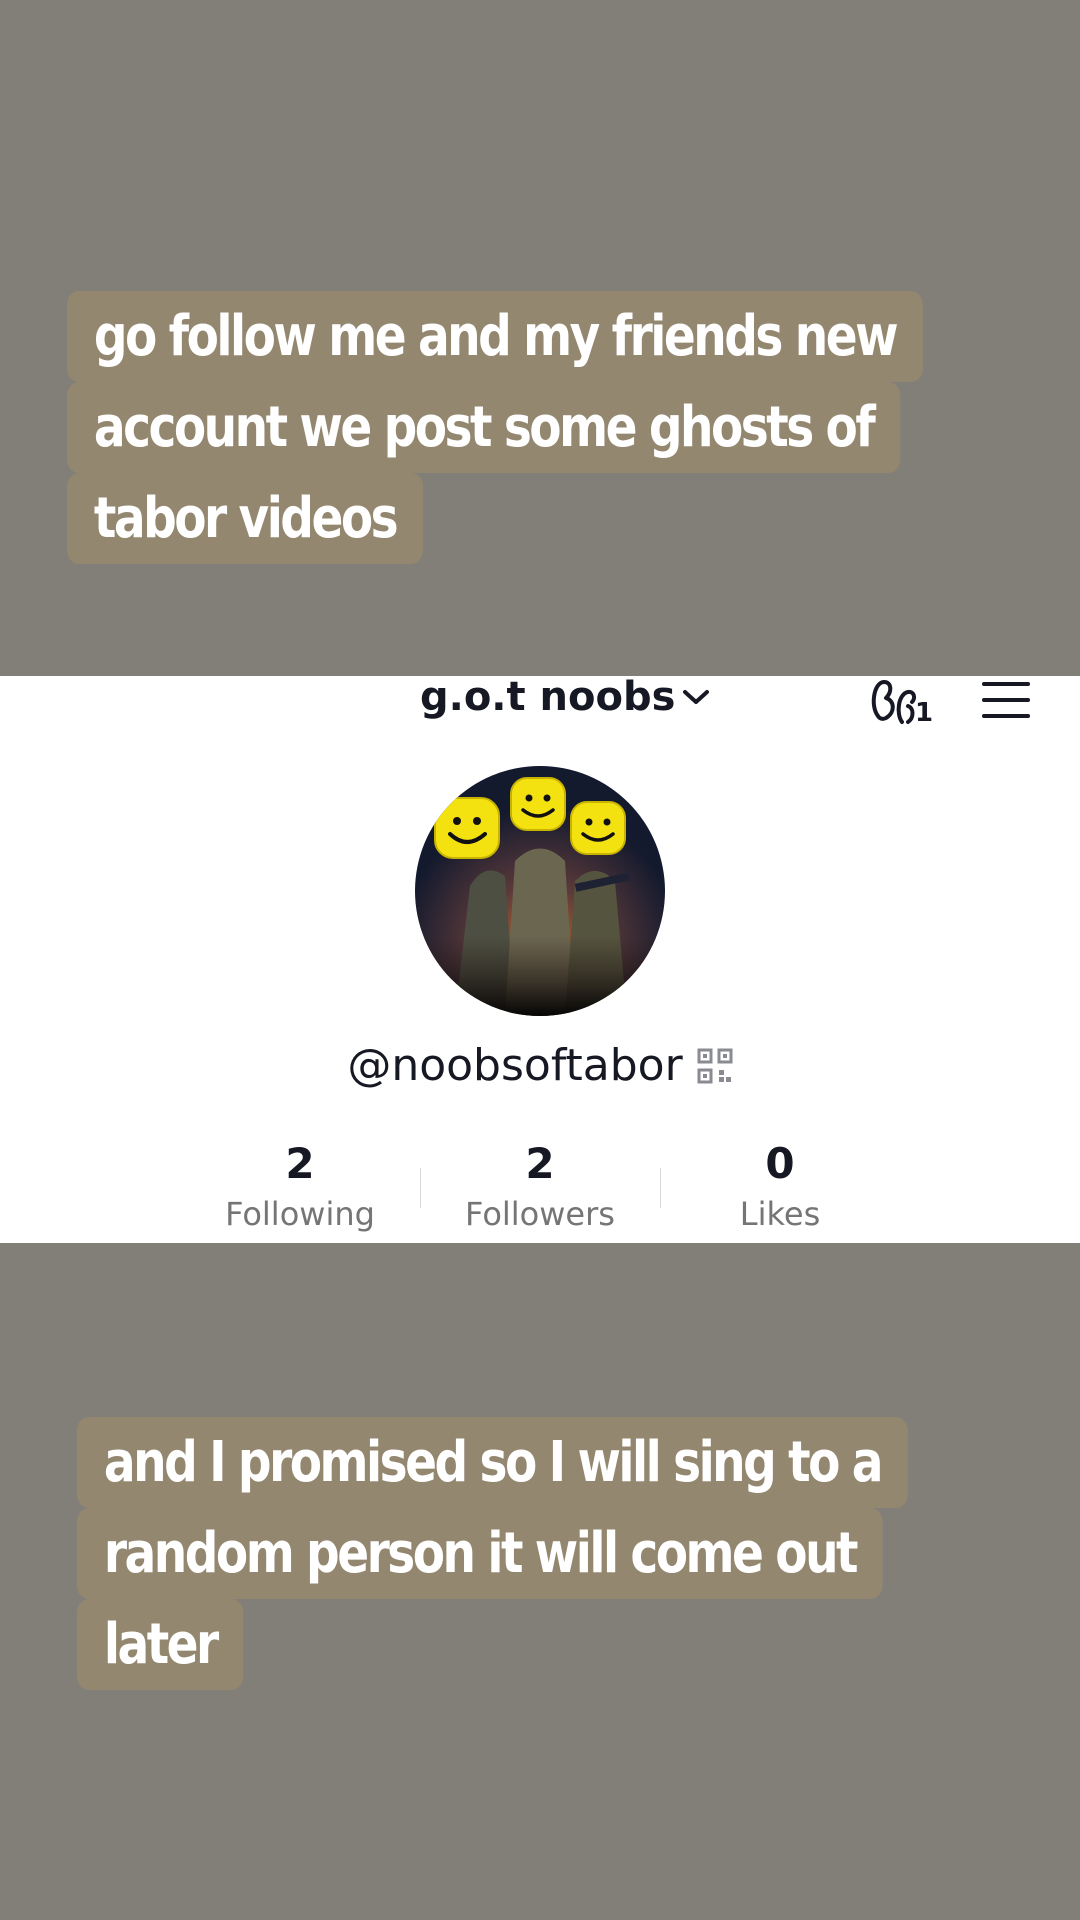 The height and width of the screenshot is (1920, 1080). What do you see at coordinates (492, 1462) in the screenshot?
I see `caption-line: and I promised so I will sing to a` at bounding box center [492, 1462].